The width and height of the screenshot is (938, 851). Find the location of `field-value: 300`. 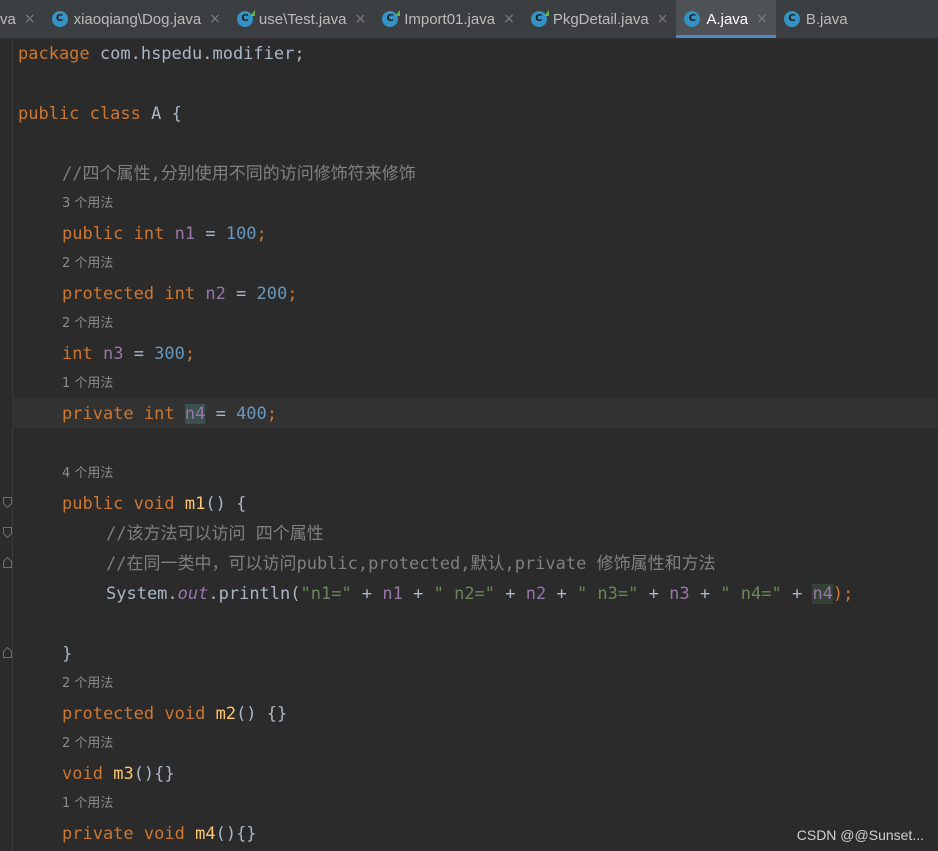

field-value: 300 is located at coordinates (169, 354).